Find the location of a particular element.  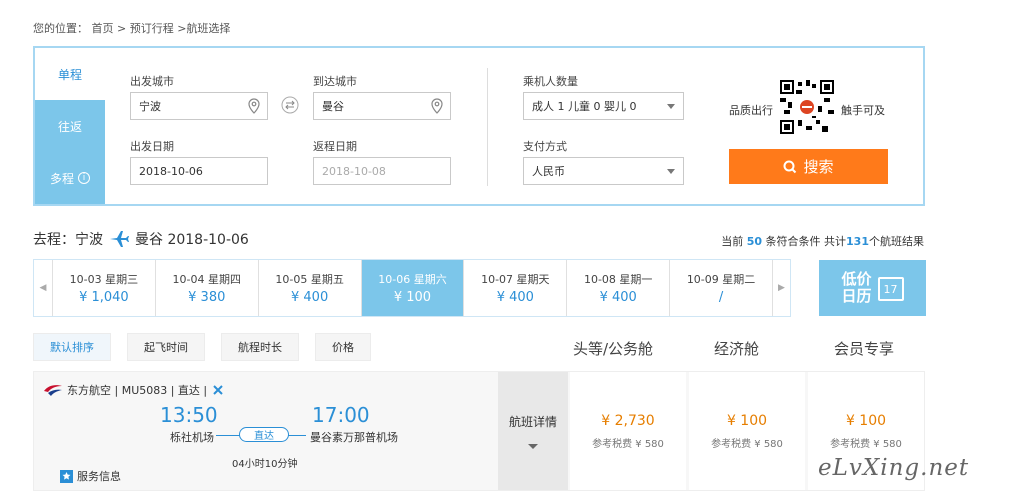

date-label: 10-05 星期五 is located at coordinates (309, 279).